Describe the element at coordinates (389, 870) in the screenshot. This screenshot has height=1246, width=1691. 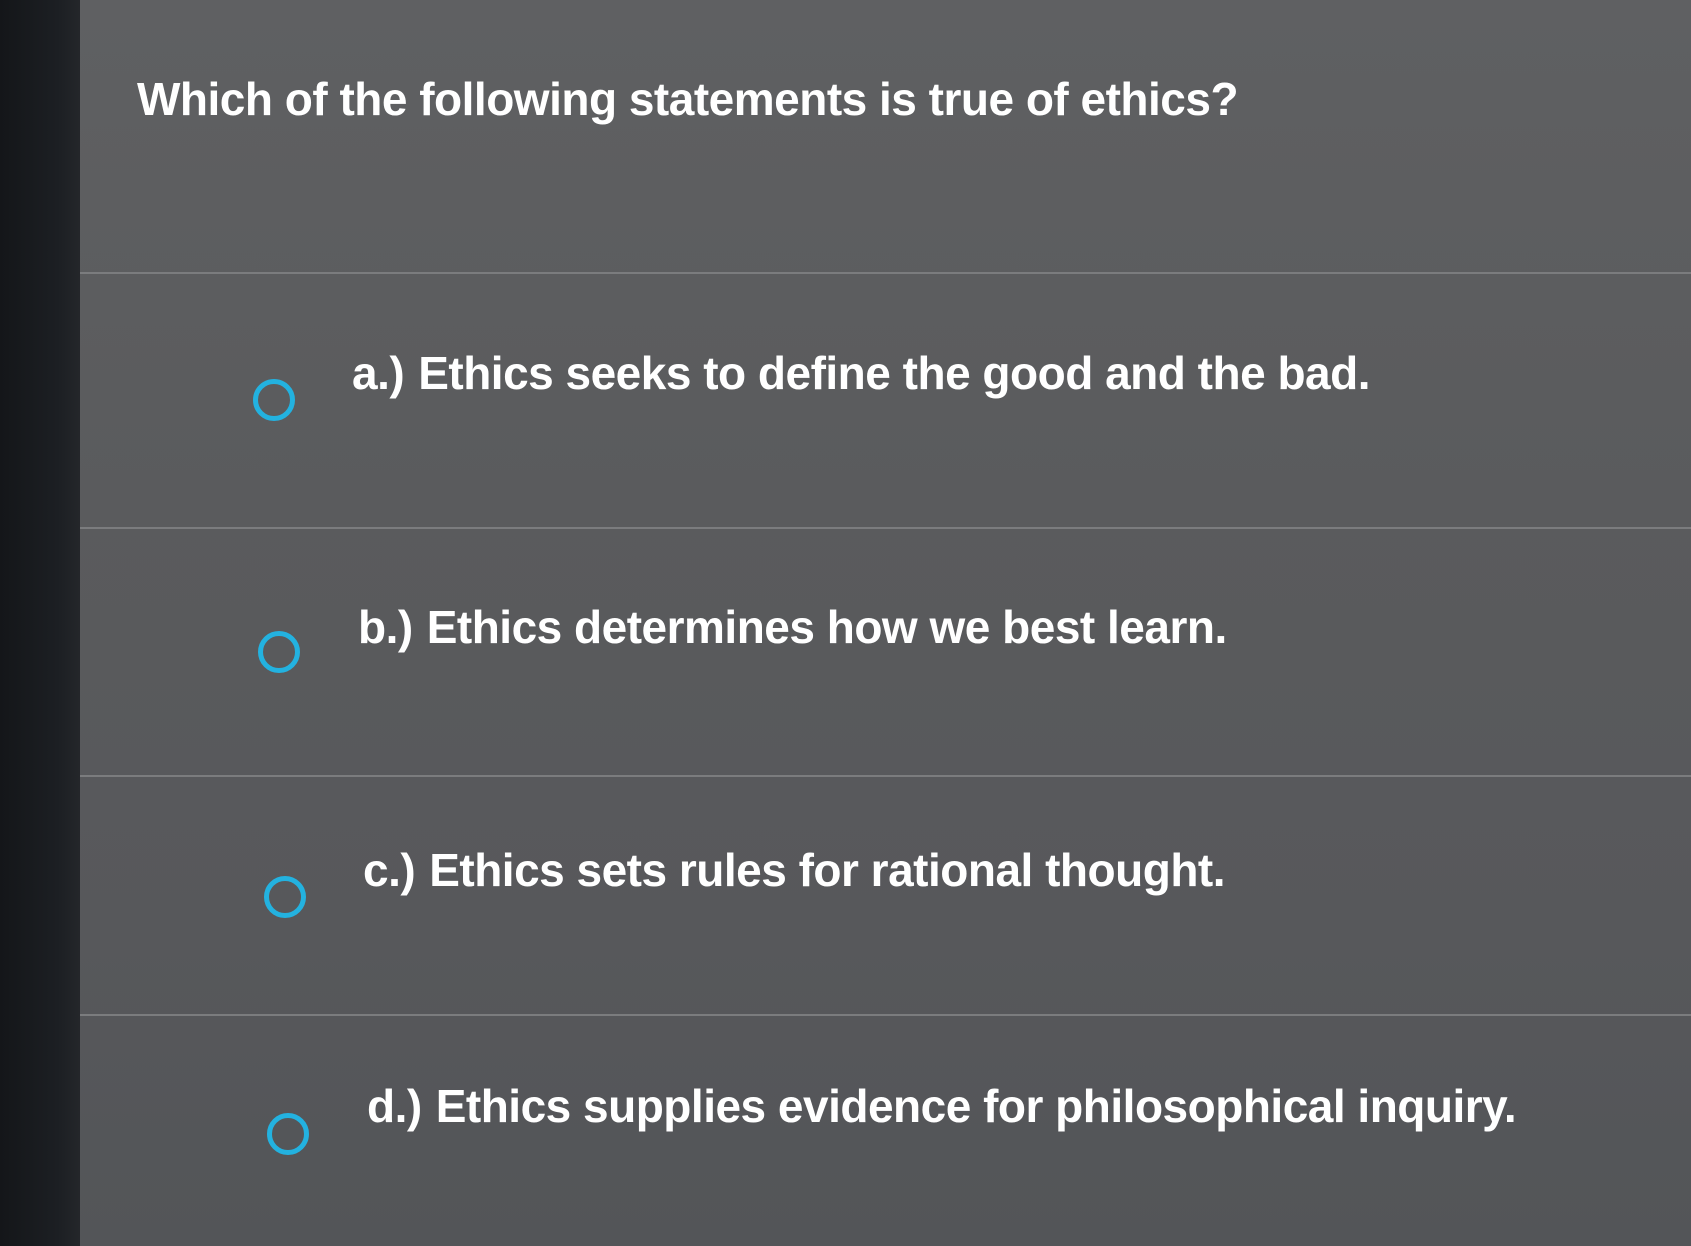
I see `option-letter: c.)` at that location.